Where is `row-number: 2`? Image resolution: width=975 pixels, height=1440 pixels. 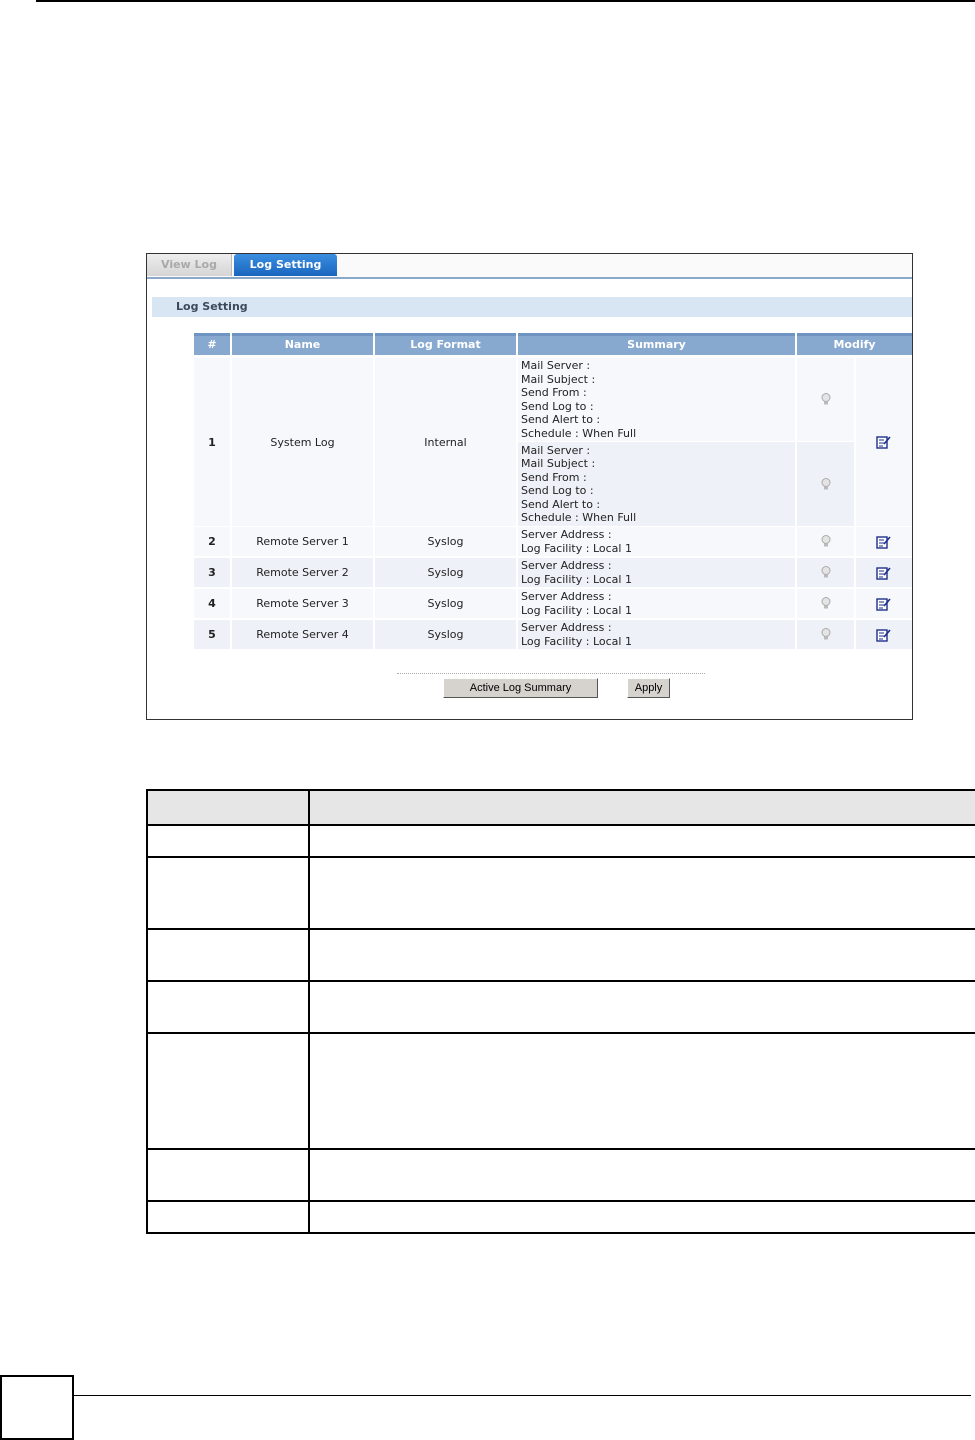 row-number: 2 is located at coordinates (212, 541).